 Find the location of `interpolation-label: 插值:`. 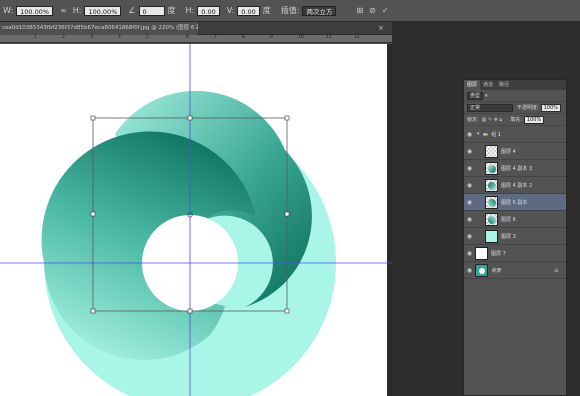

interpolation-label: 插值: is located at coordinates (290, 10).